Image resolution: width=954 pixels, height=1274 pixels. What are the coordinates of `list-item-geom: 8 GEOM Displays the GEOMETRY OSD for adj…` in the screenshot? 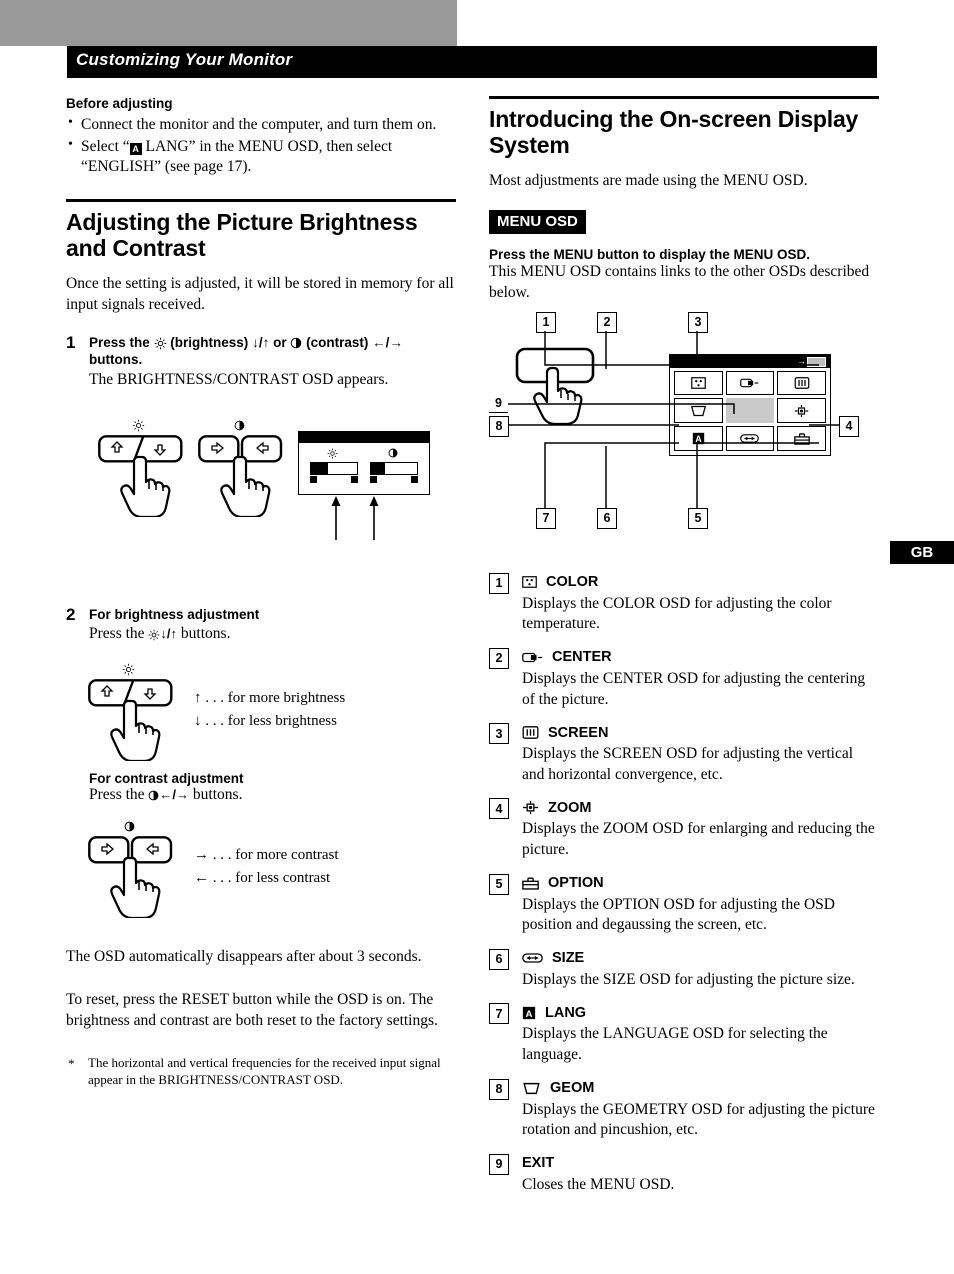 It's located at (684, 1109).